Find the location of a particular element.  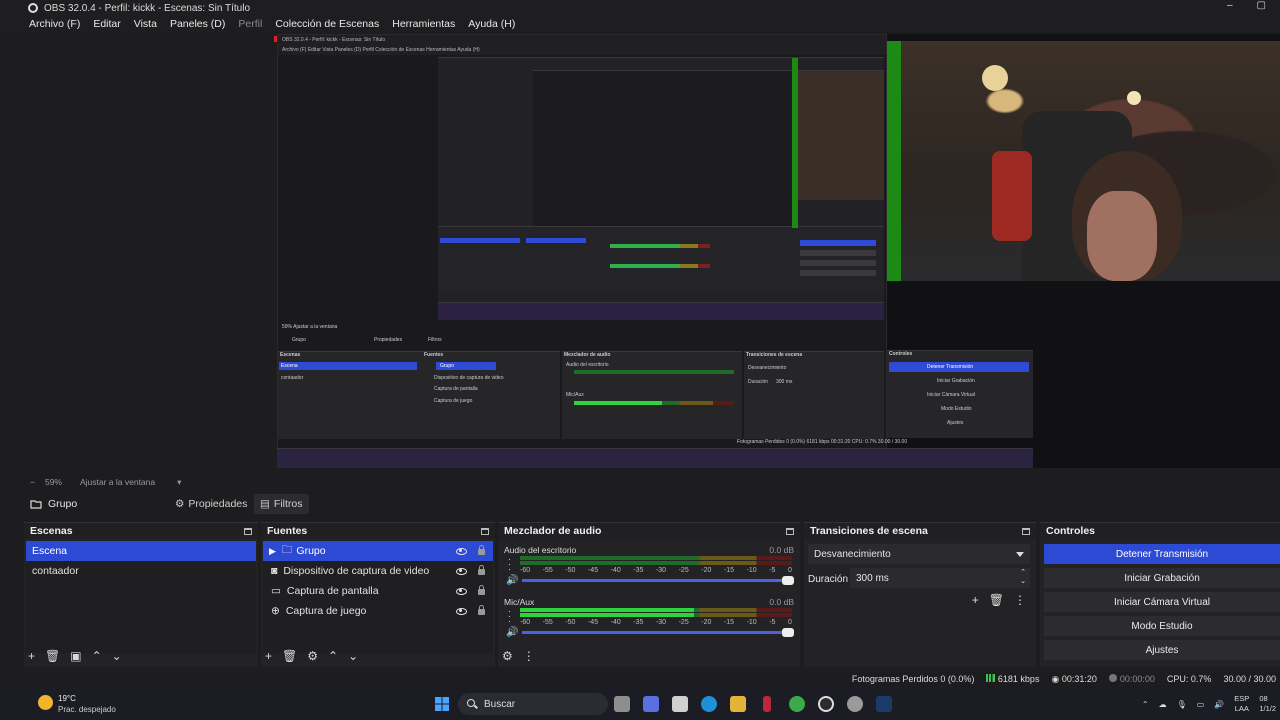

taskbar-search: Buscar is located at coordinates (533, 704).